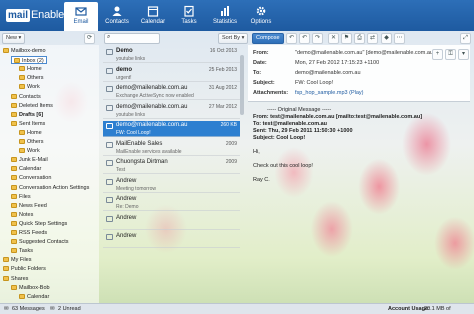 Image resolution: width=474 pixels, height=314 pixels. Describe the element at coordinates (21, 197) in the screenshot. I see `folder-item: Files` at that location.